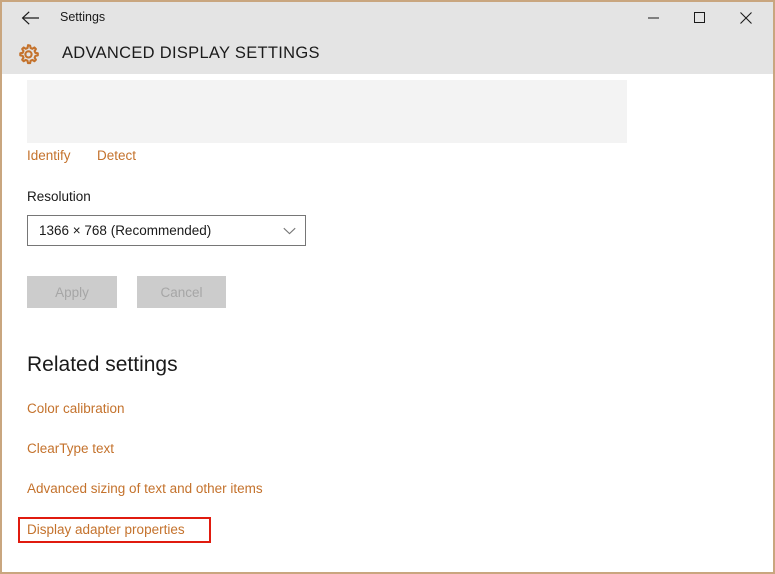  I want to click on related-settings-heading: Related settings, so click(102, 364).